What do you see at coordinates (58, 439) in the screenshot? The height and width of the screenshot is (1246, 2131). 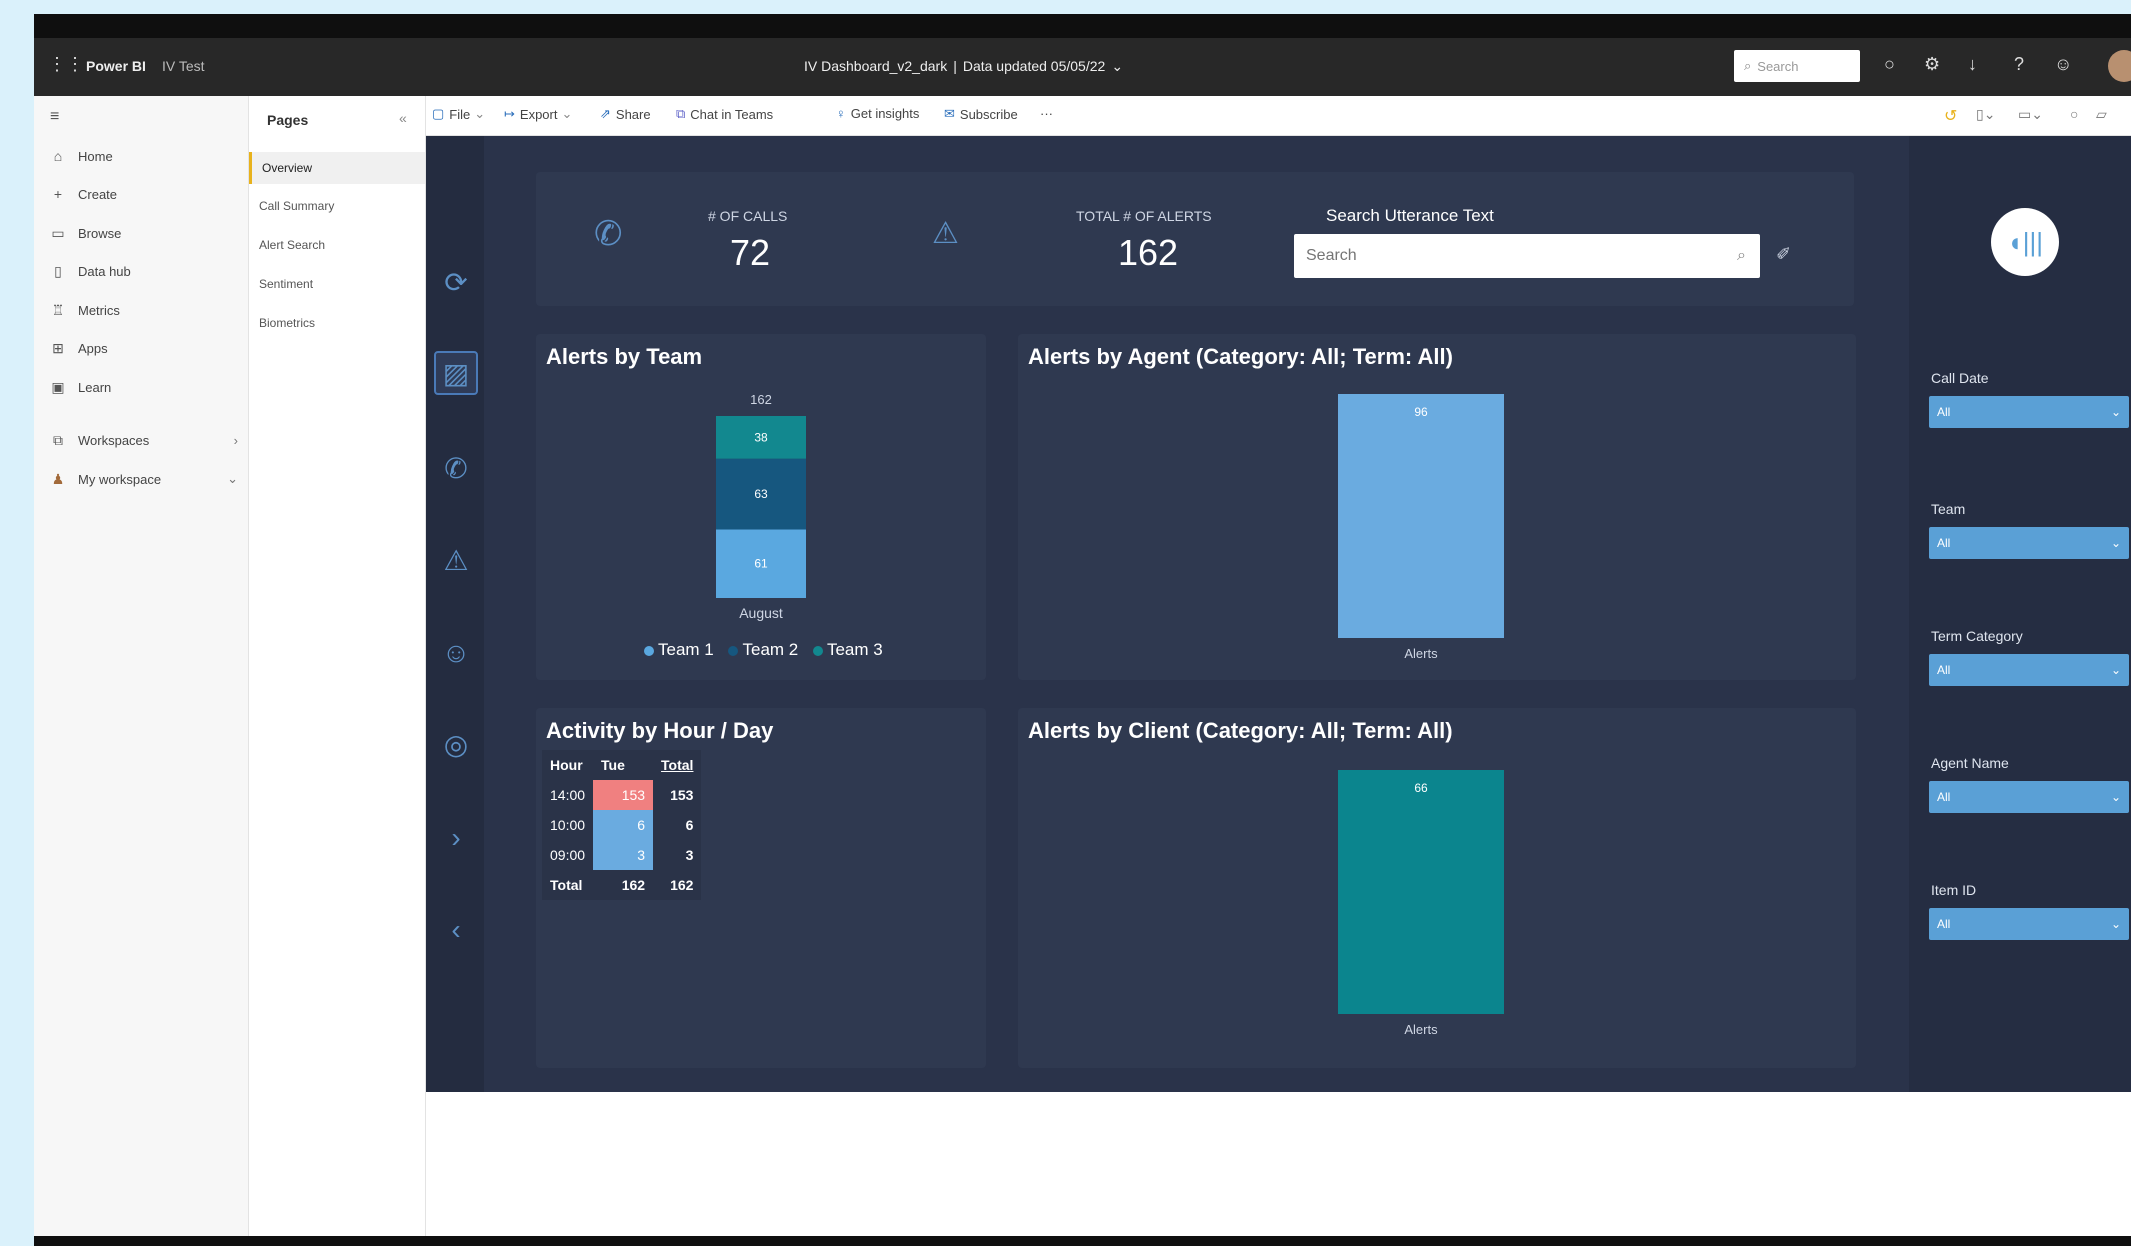 I see `workspaces-icon: ⧉` at bounding box center [58, 439].